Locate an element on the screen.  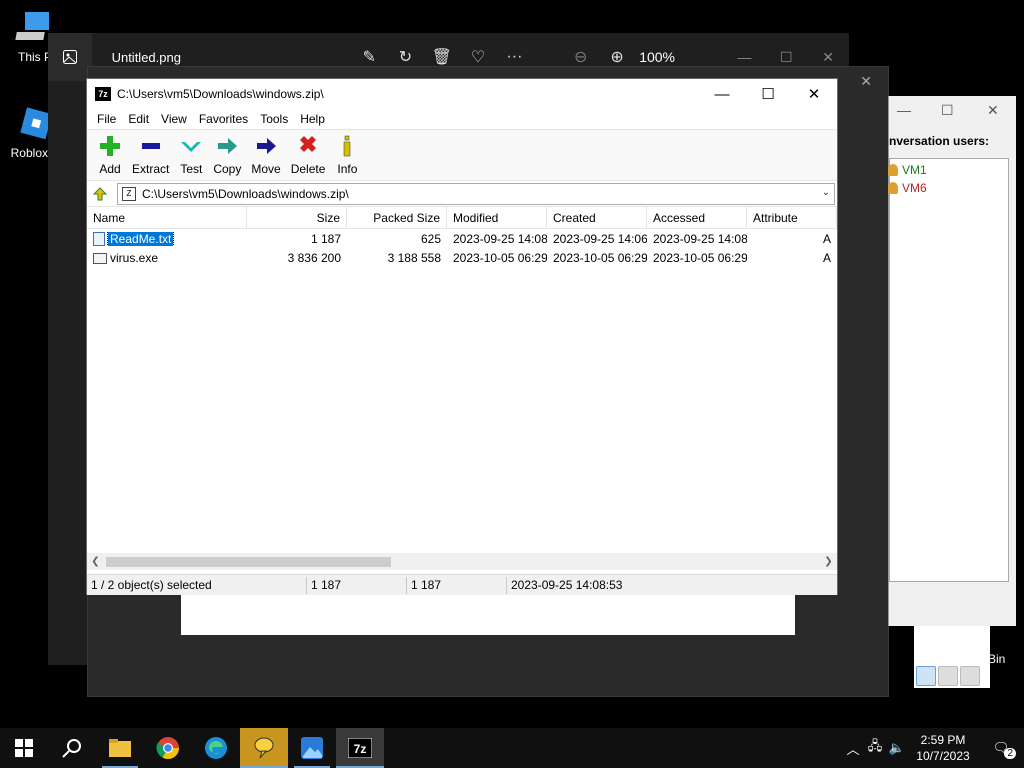
more-icon: ··· is located at coordinates (514, 57).